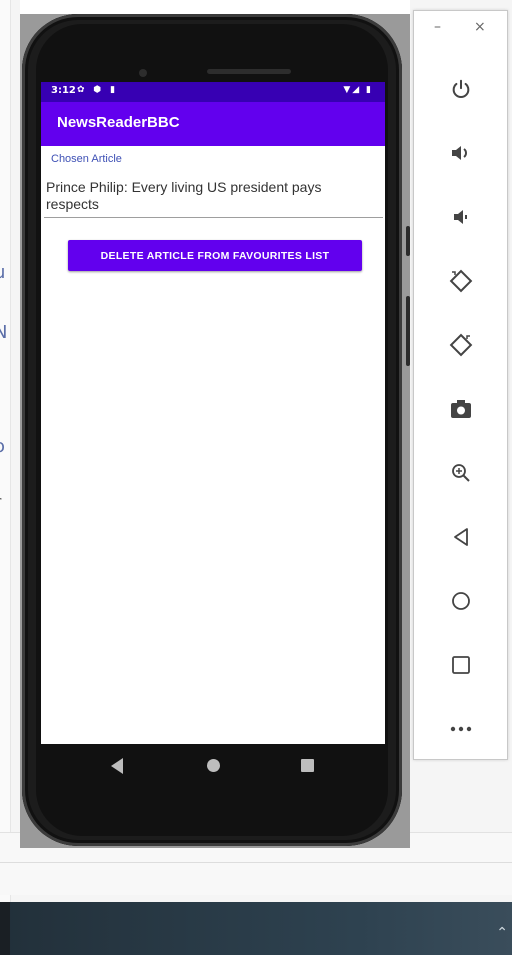 The width and height of the screenshot is (512, 955). I want to click on home-icon, so click(460, 601).